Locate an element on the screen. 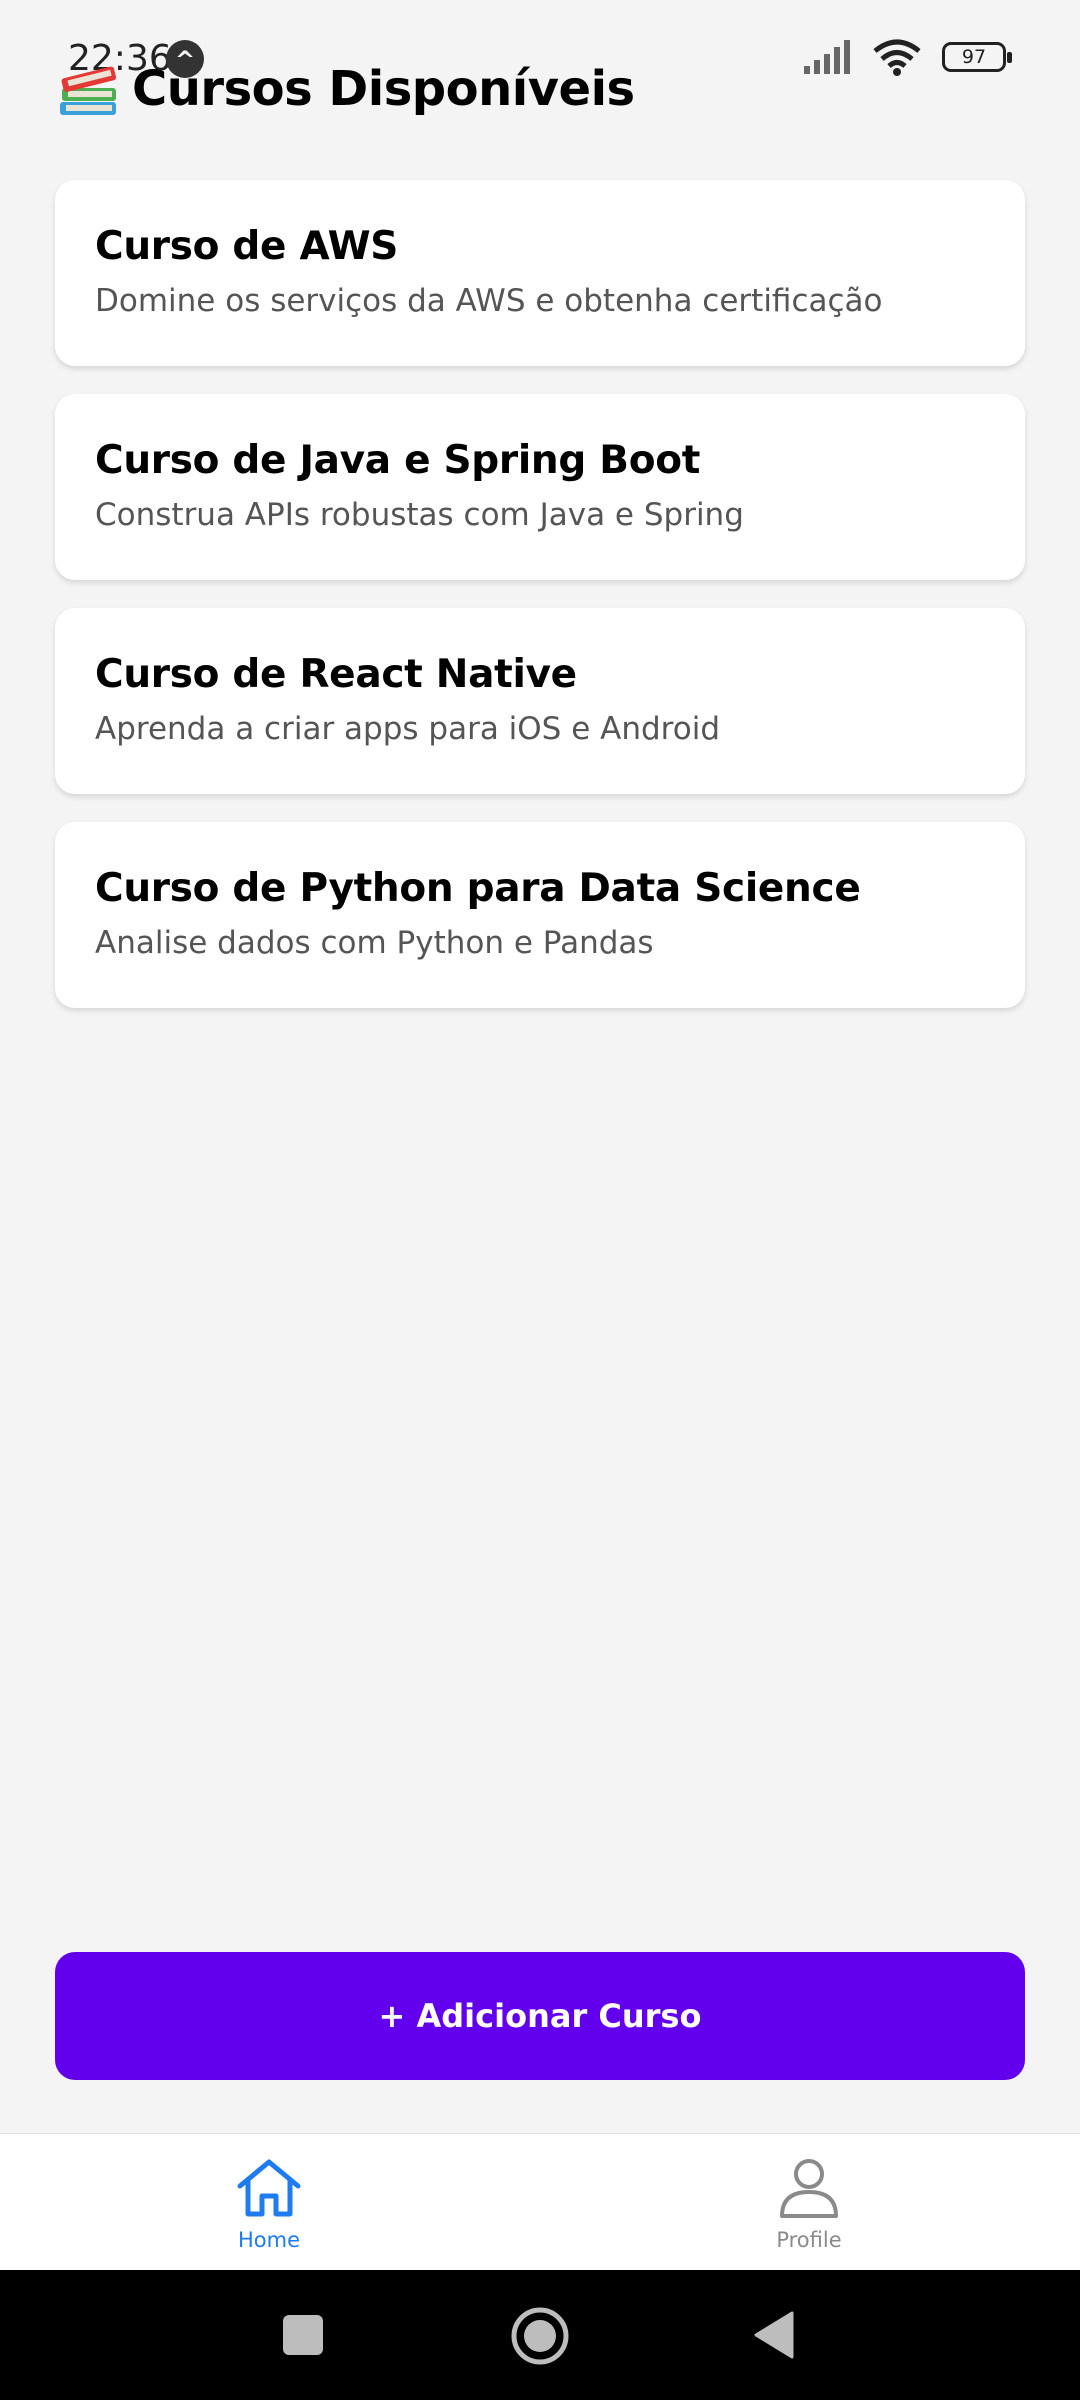  page-header: Cursos Disponíveis is located at coordinates (345, 89).